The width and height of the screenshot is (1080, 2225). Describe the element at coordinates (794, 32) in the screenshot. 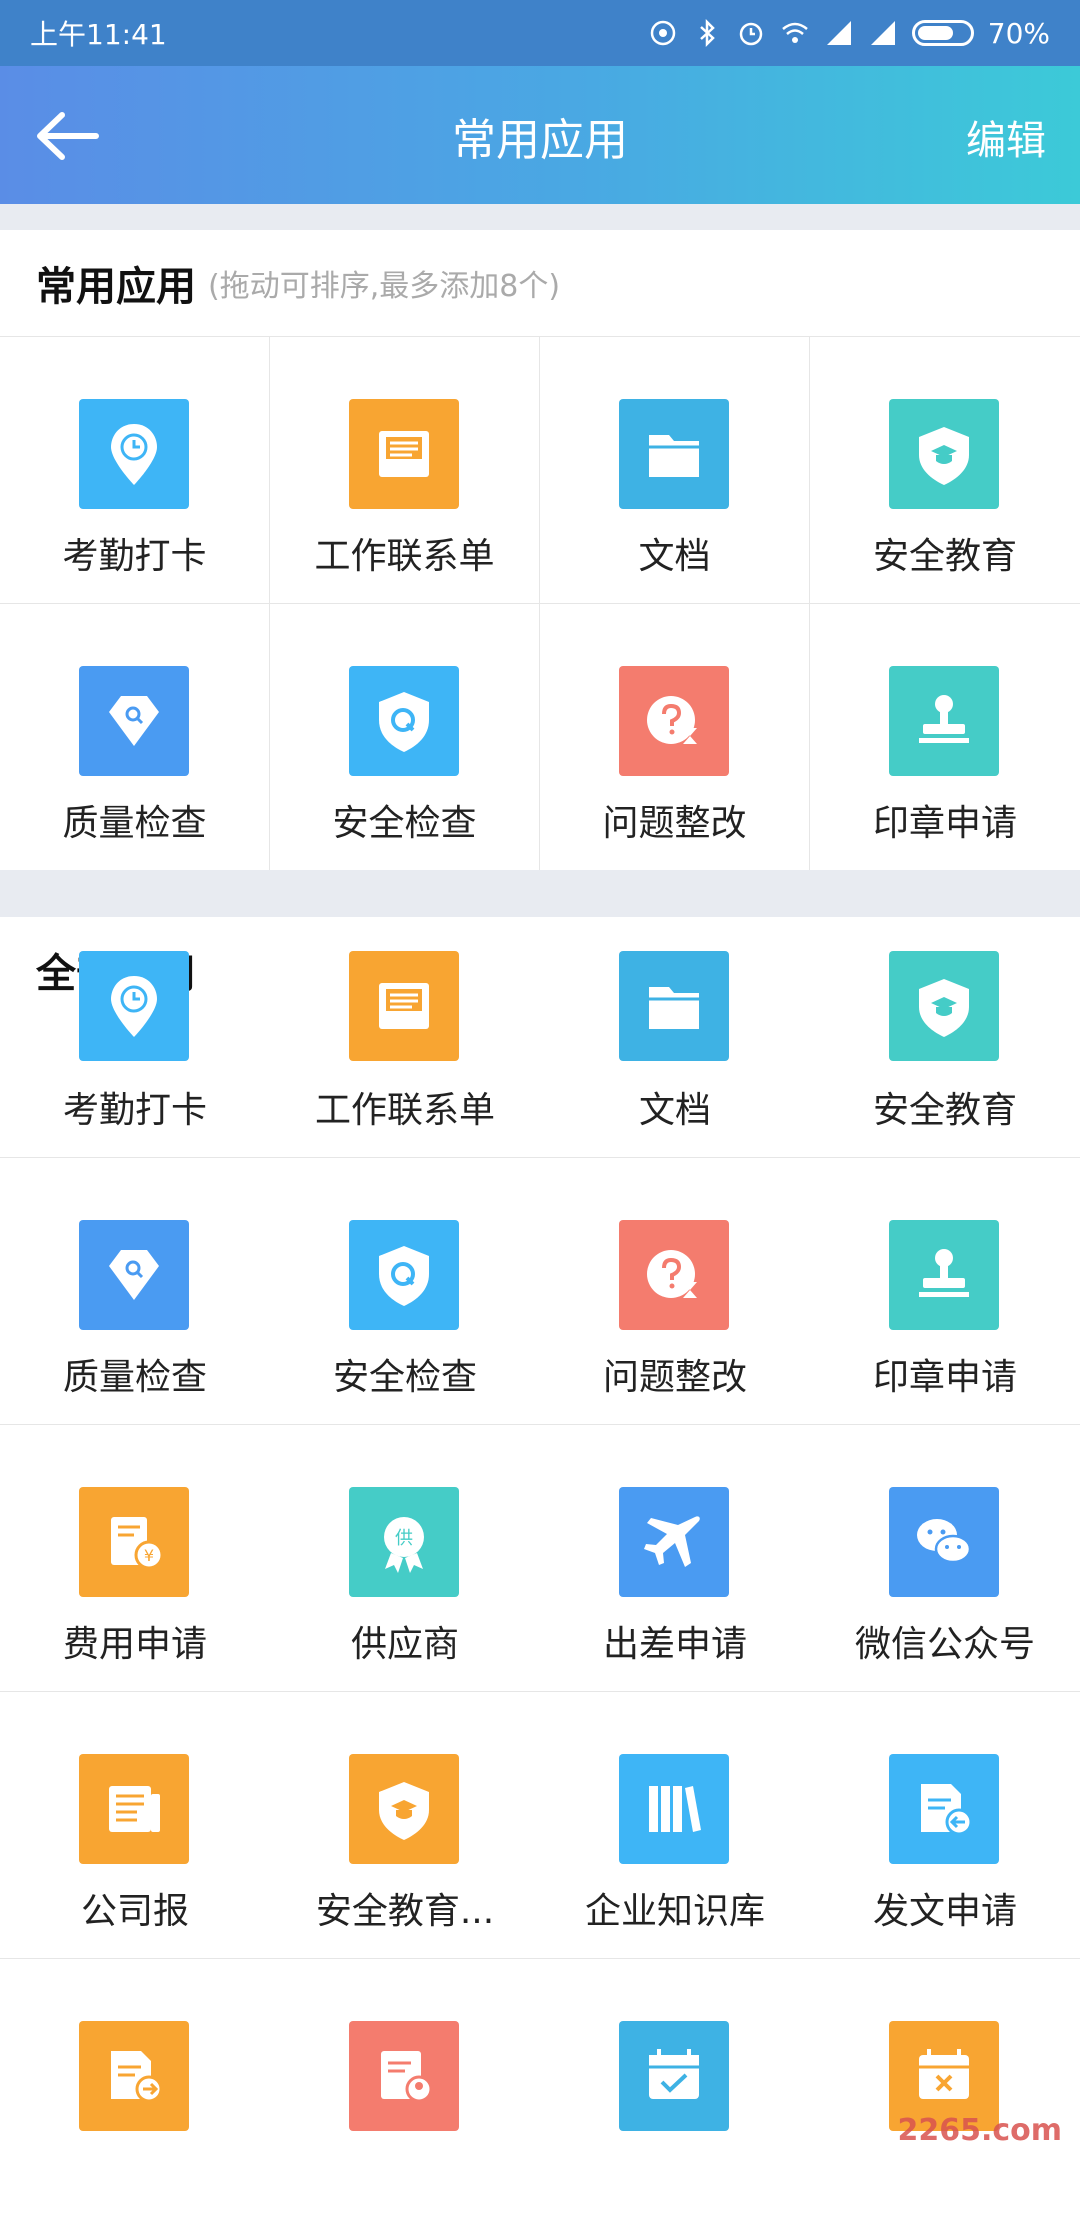

I see `wifi-icon` at that location.